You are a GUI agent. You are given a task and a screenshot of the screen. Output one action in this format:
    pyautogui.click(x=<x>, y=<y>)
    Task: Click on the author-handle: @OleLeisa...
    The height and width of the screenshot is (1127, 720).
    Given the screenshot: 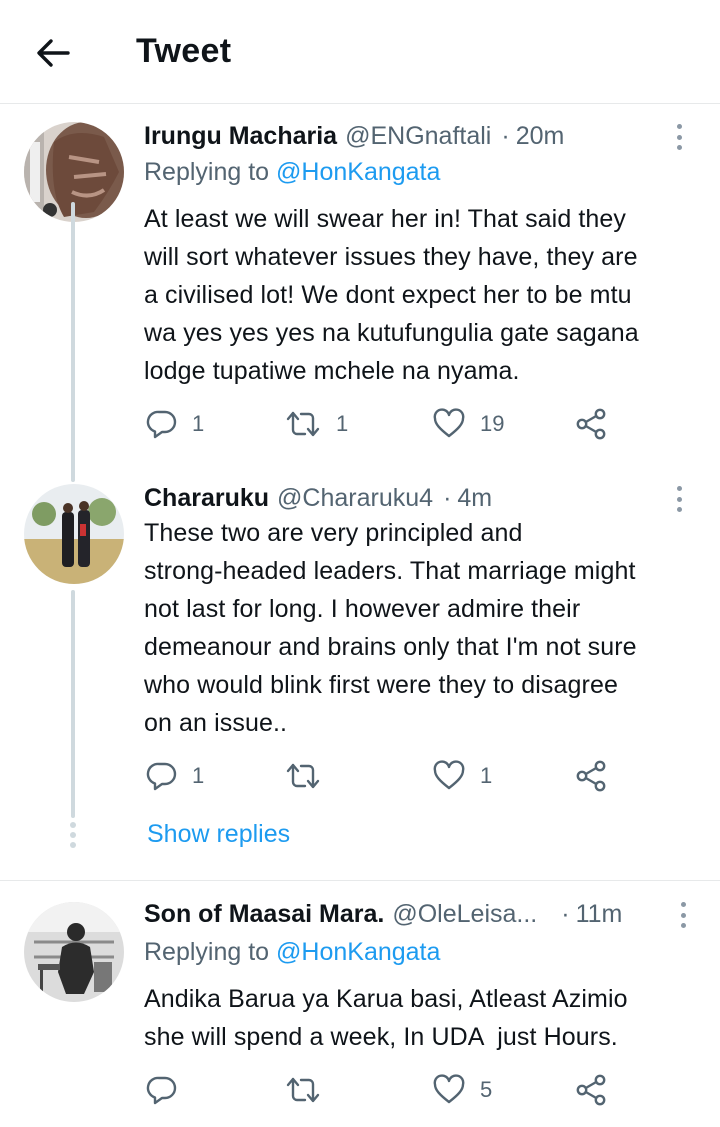 What is the action you would take?
    pyautogui.click(x=464, y=914)
    